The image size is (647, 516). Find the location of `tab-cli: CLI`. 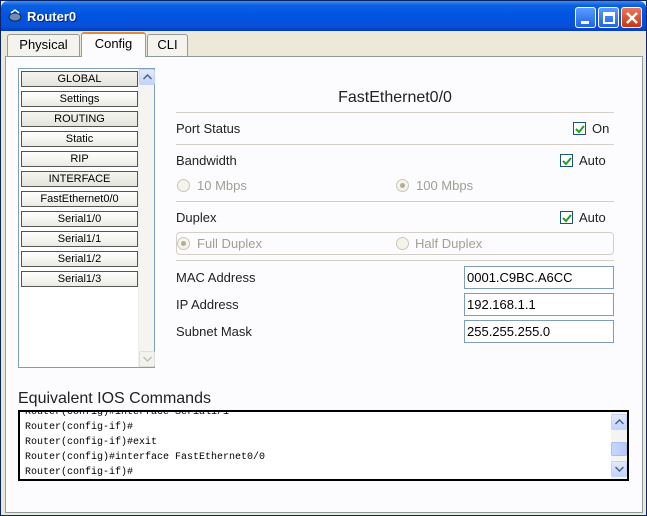

tab-cli: CLI is located at coordinates (167, 45).